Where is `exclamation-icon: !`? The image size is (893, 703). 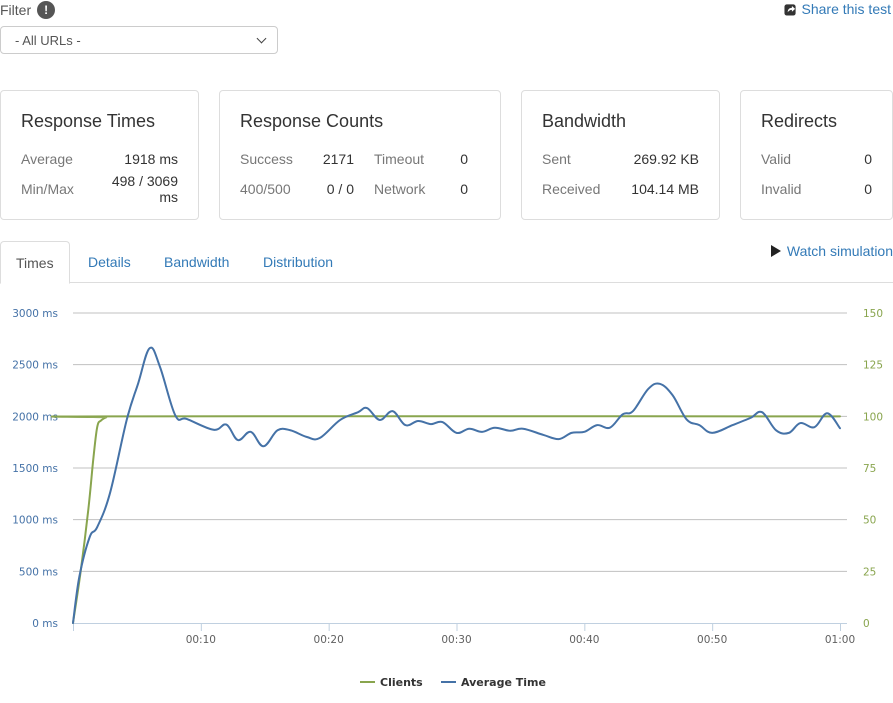 exclamation-icon: ! is located at coordinates (46, 10).